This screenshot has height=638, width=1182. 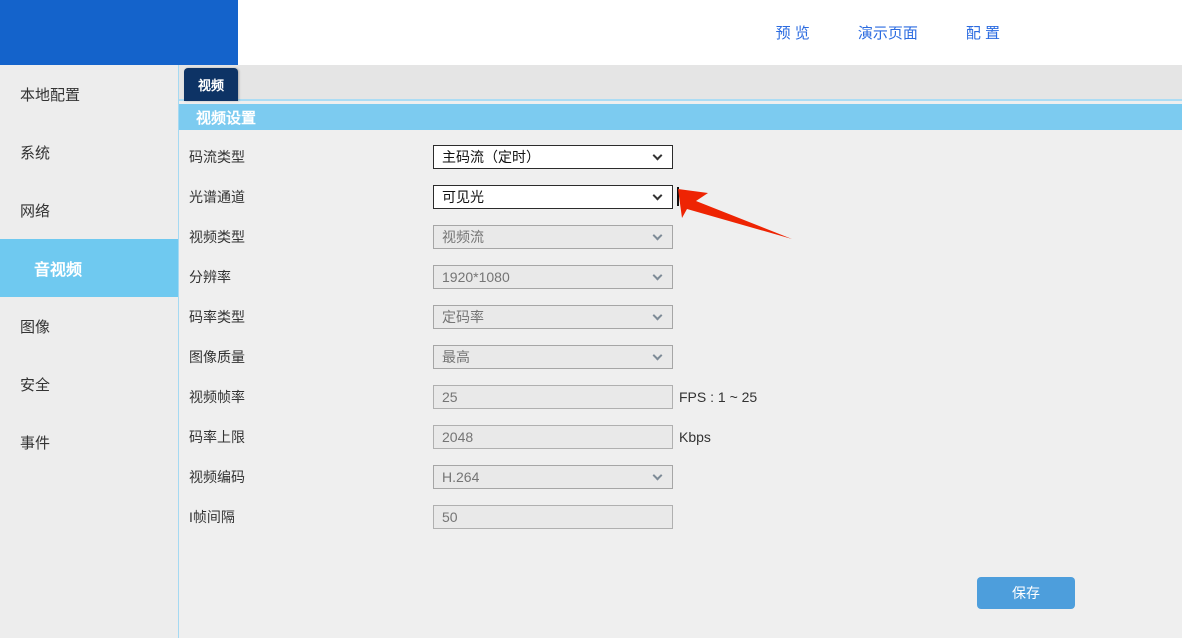 What do you see at coordinates (450, 397) in the screenshot?
I see `frame-rate-value: 25` at bounding box center [450, 397].